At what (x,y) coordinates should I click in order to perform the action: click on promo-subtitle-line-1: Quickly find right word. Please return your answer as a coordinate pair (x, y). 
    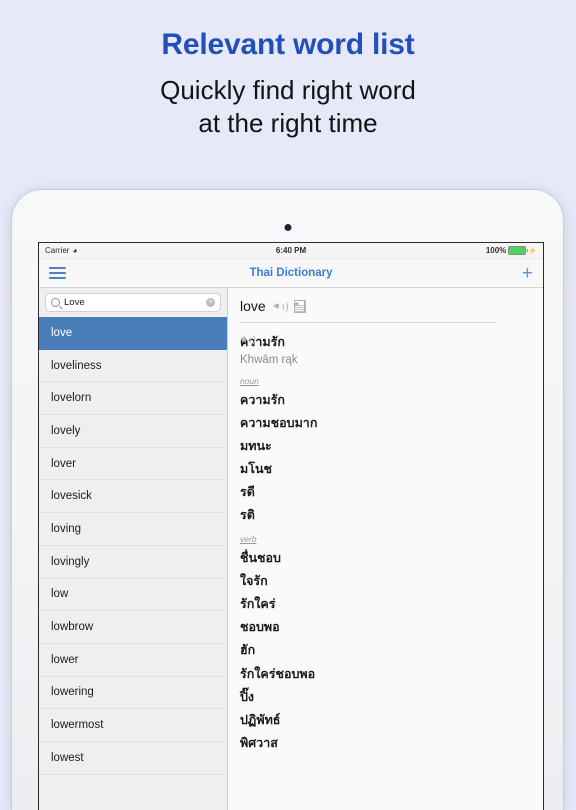
    Looking at the image, I should click on (288, 90).